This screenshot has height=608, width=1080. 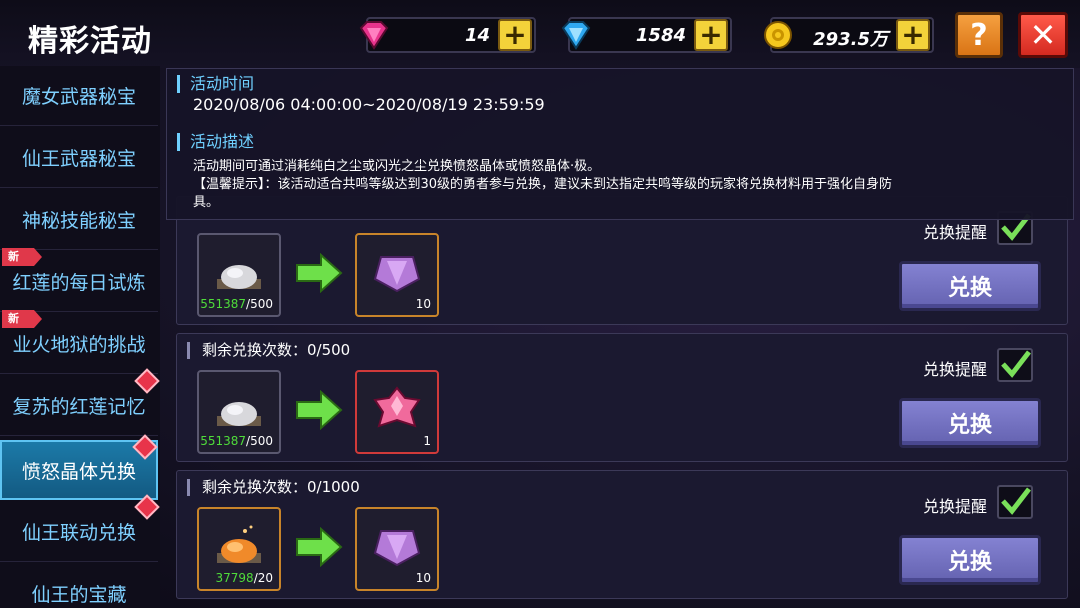 What do you see at coordinates (90, 41) in the screenshot?
I see `page-title: 精彩活动` at bounding box center [90, 41].